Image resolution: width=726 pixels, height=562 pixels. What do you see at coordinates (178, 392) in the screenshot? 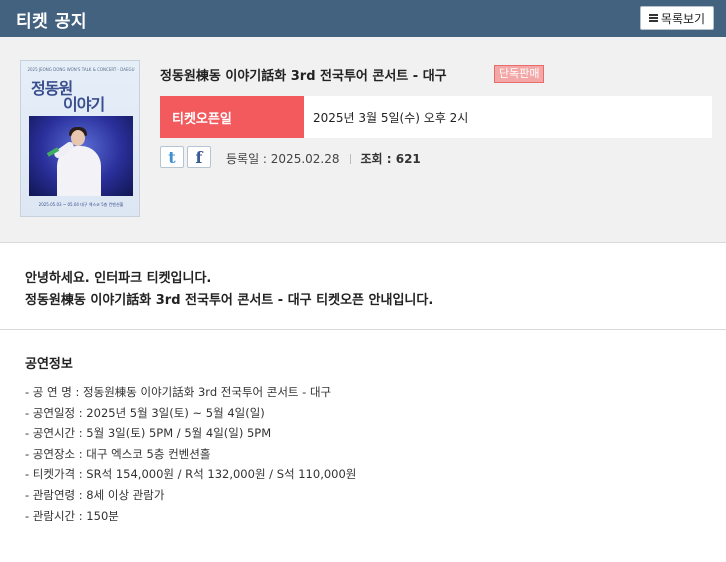
I see `info-item-title: - 공 연 명 : 정동원棟동 이야기話화 3rd 전국투어 콘서트 - 대구` at bounding box center [178, 392].